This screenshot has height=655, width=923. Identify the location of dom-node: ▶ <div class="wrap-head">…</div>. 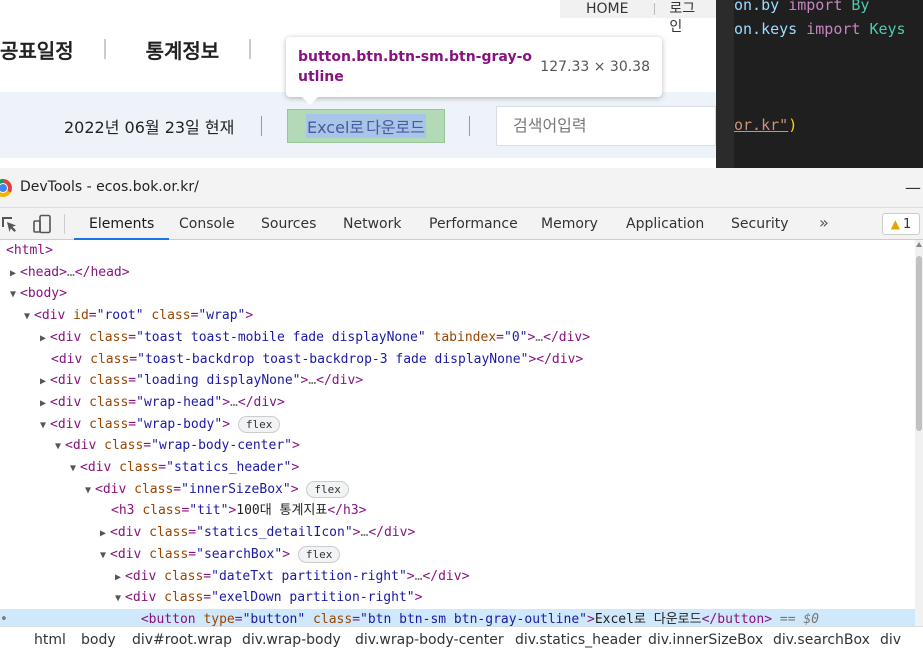
(457, 403).